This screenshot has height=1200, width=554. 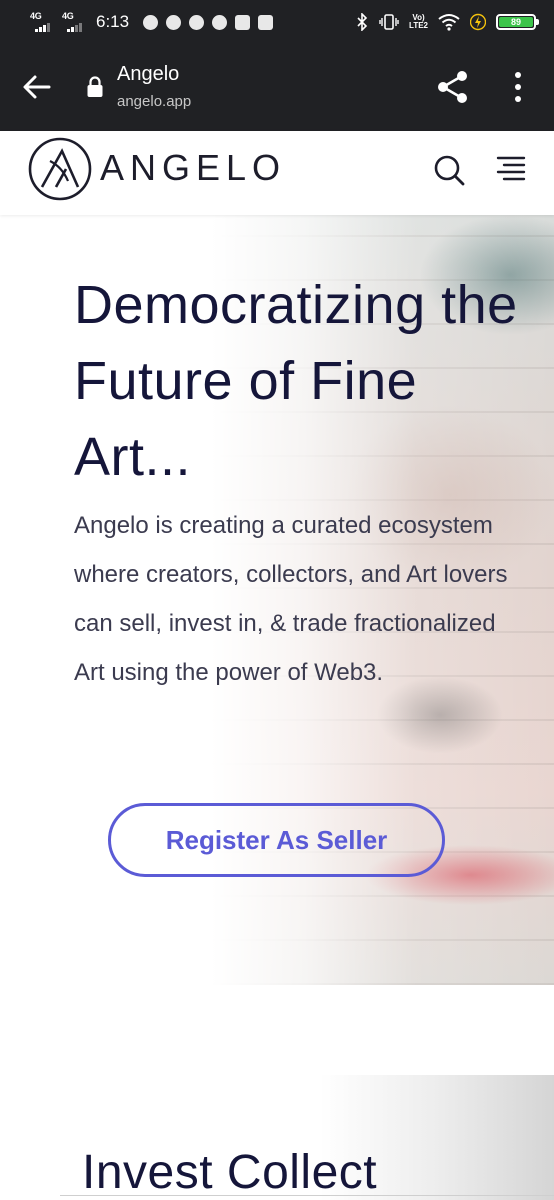 I want to click on battery-icon: 89, so click(x=517, y=22).